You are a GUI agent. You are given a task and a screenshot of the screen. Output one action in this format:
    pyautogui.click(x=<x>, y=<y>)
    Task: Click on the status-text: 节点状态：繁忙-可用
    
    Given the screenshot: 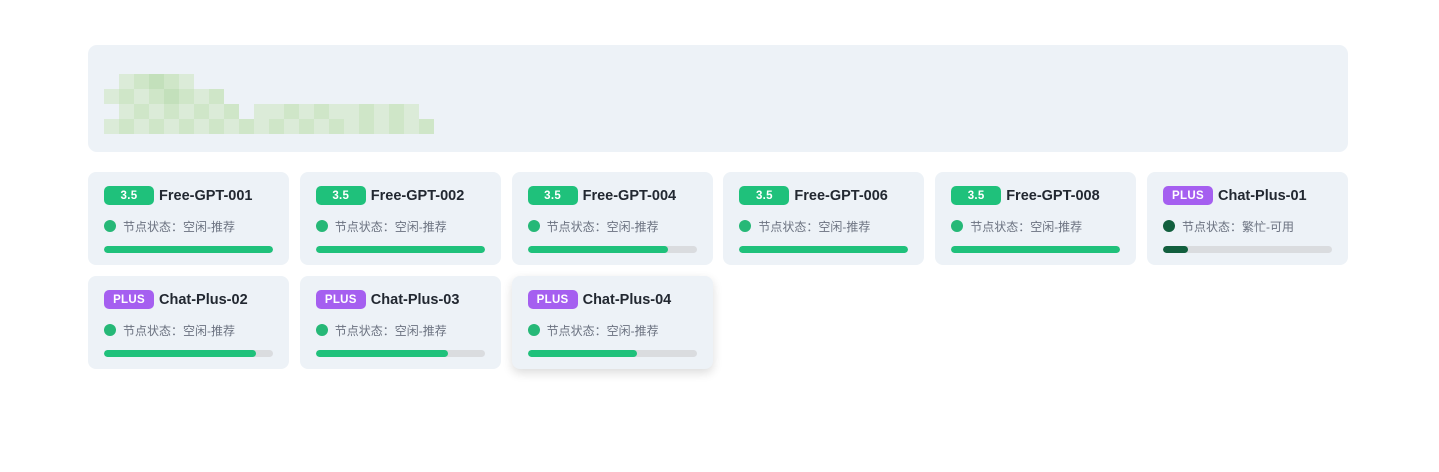 What is the action you would take?
    pyautogui.click(x=1237, y=226)
    